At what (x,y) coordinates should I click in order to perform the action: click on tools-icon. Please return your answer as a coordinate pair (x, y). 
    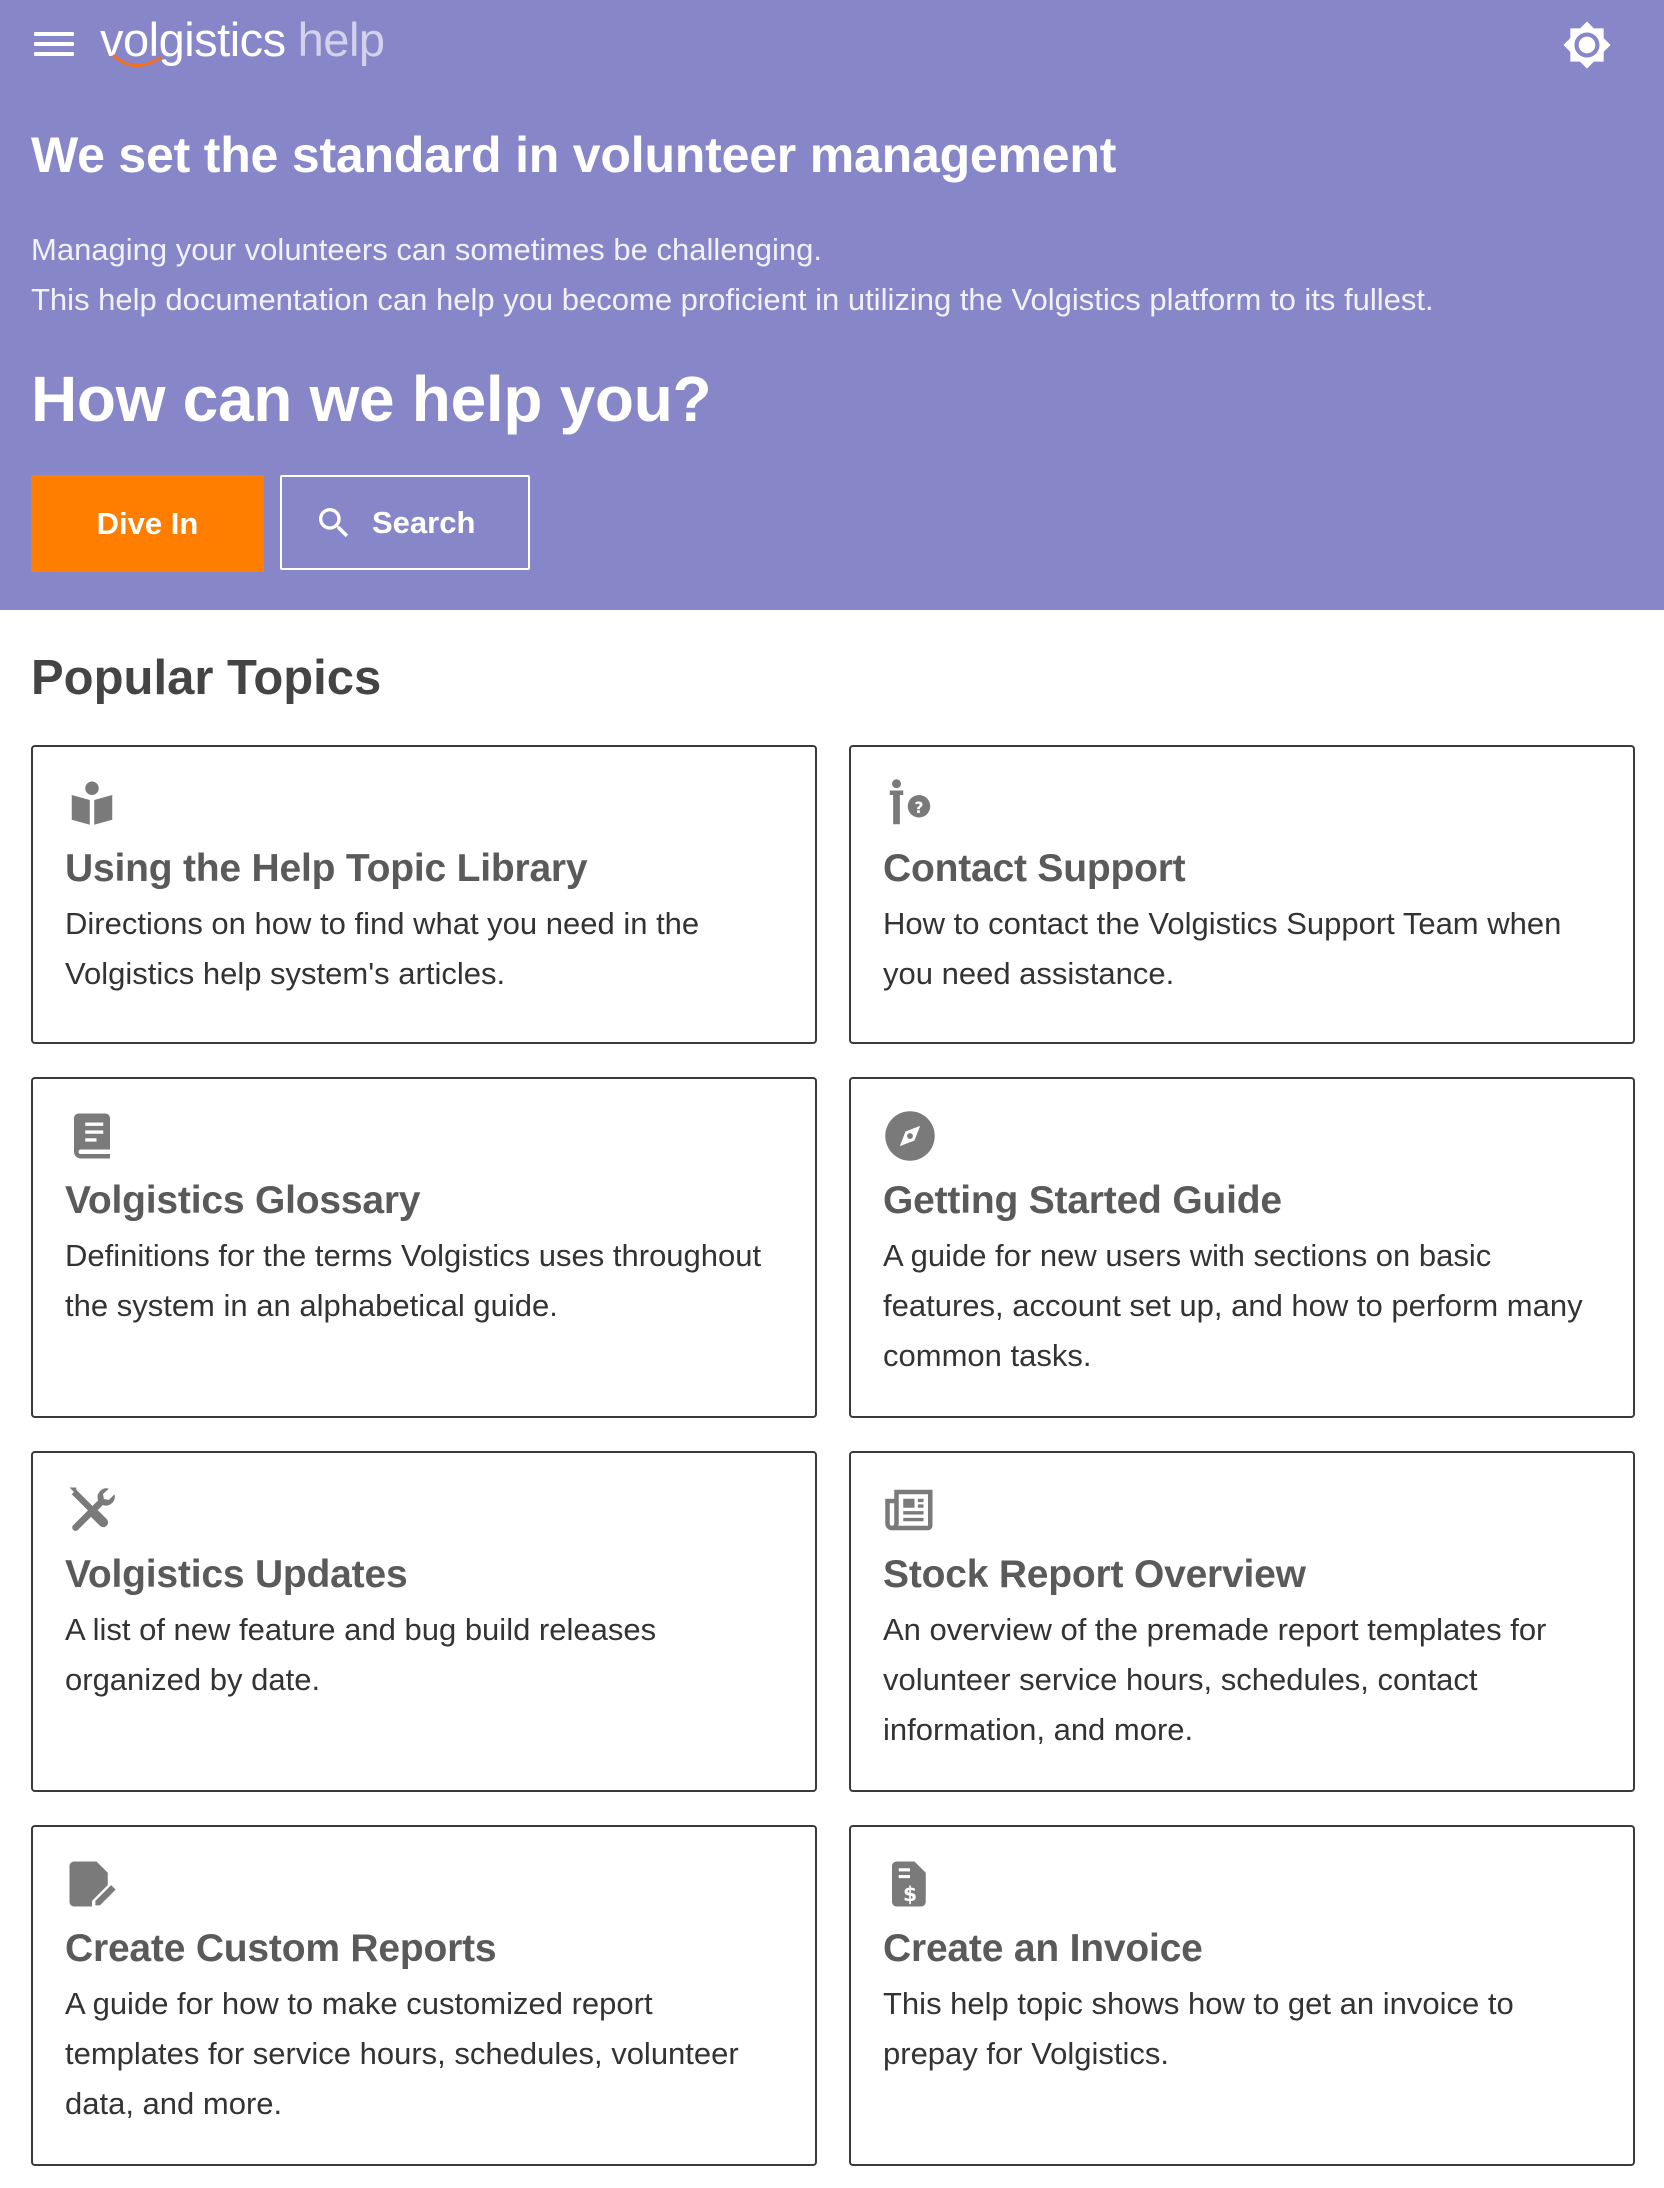
    Looking at the image, I should click on (92, 1510).